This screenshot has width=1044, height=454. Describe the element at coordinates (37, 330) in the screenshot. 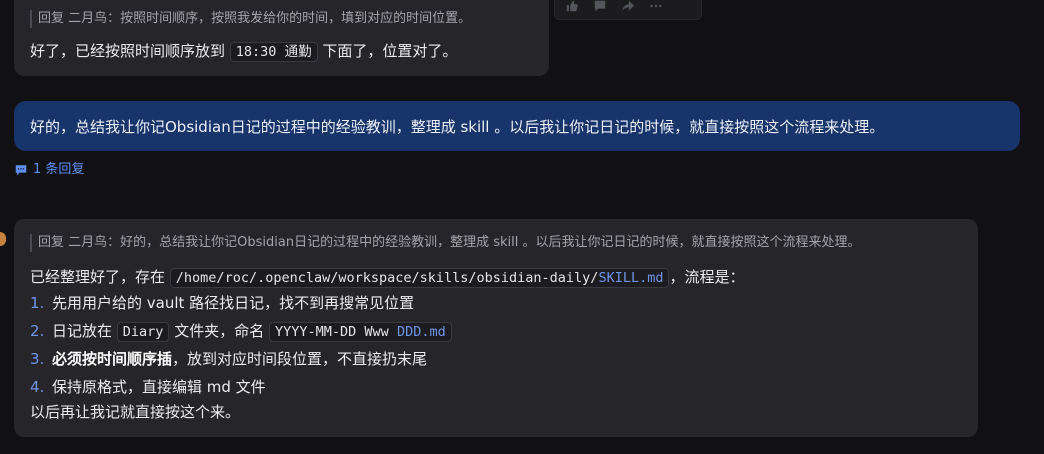

I see `list-number: 2.` at that location.